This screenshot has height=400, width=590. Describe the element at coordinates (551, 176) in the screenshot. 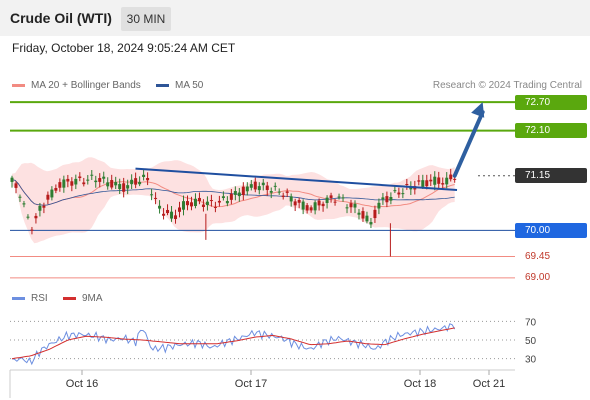

I see `price-tag-current: 71.15` at that location.